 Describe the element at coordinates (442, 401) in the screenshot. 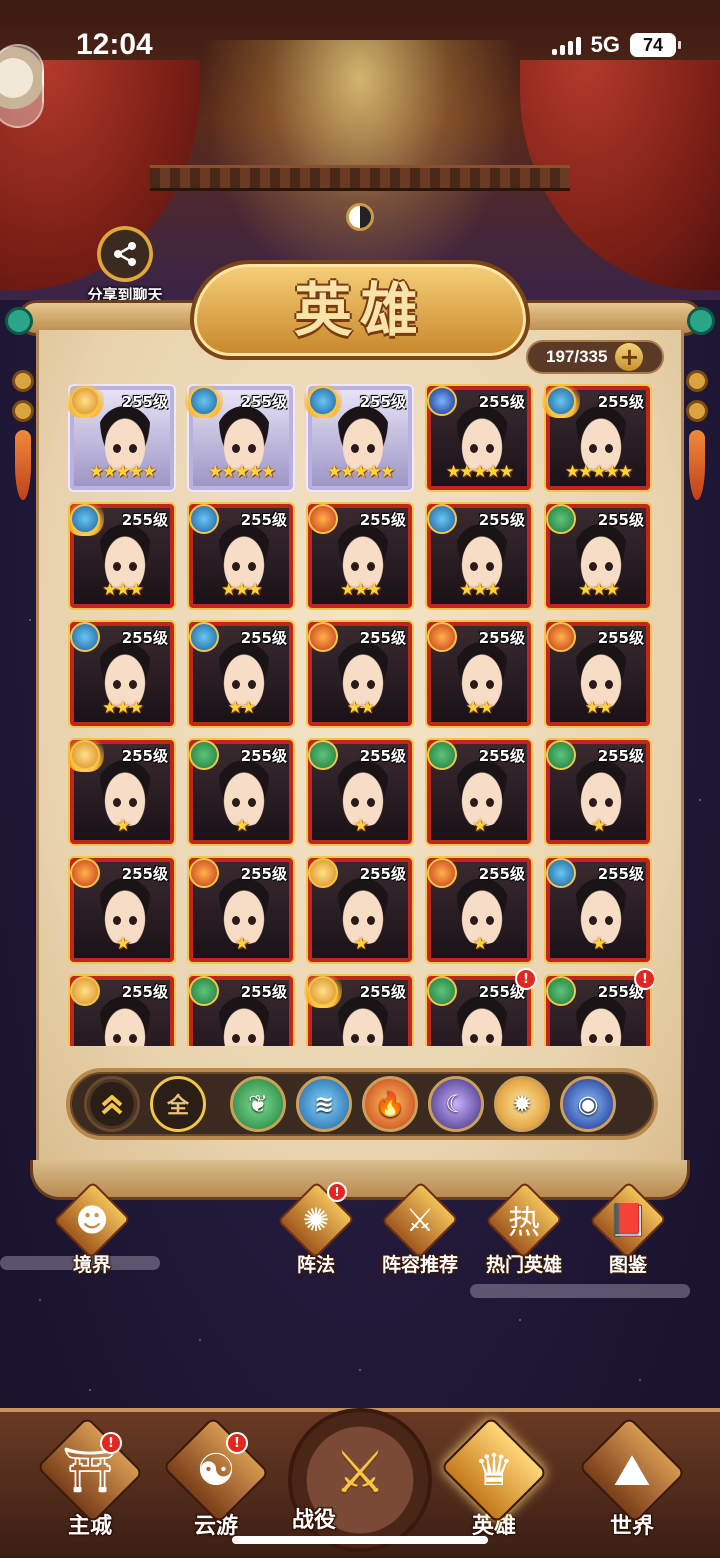

I see `dark-element-icon` at that location.